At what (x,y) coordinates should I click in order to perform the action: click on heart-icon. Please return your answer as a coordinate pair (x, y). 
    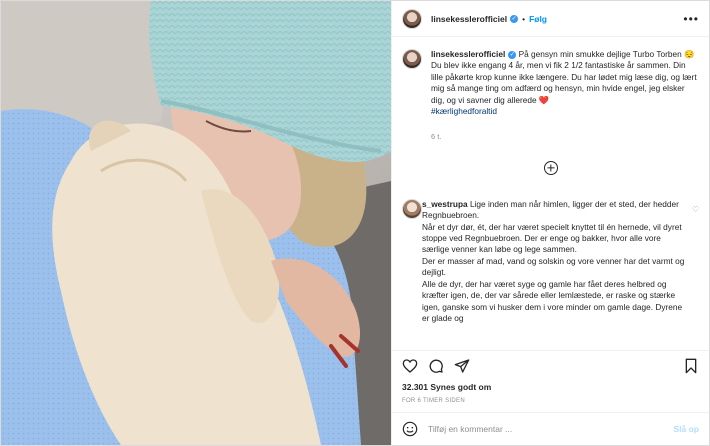
    Looking at the image, I should click on (410, 366).